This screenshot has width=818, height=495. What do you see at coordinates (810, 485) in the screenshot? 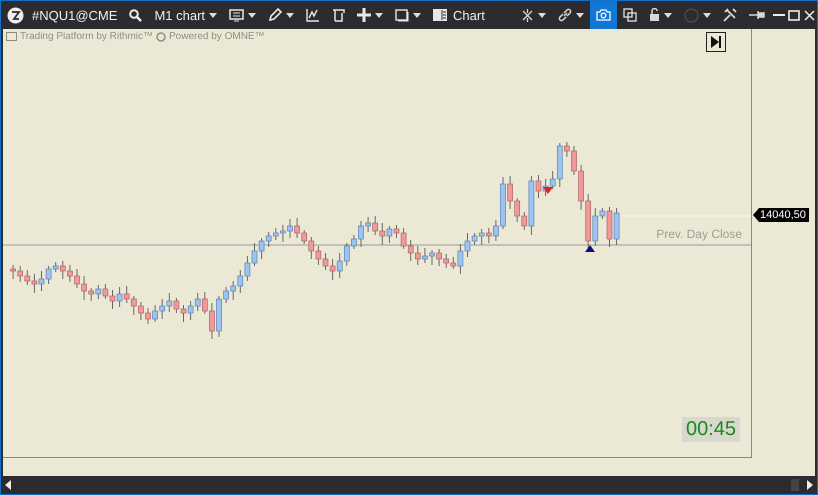
I see `scroll-right-icon` at bounding box center [810, 485].